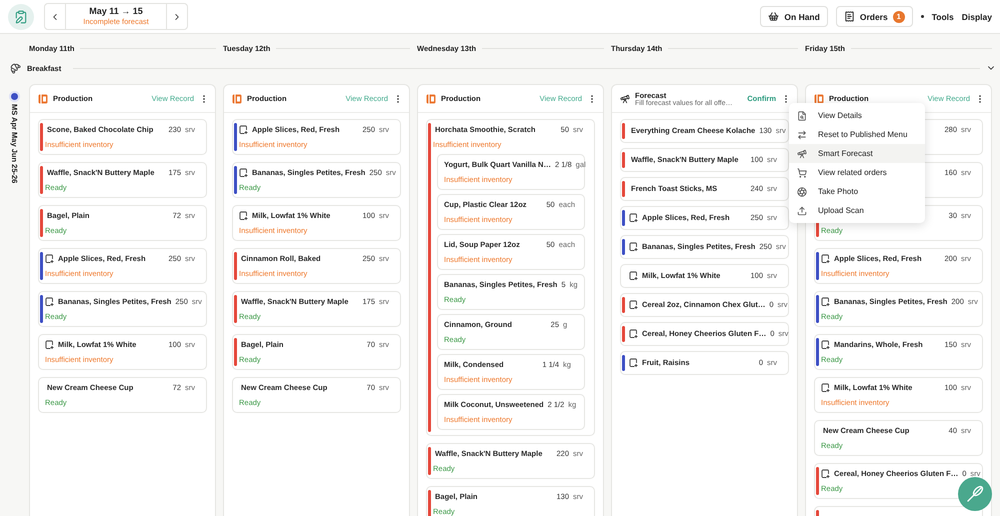  I want to click on app-logo, so click(21, 17).